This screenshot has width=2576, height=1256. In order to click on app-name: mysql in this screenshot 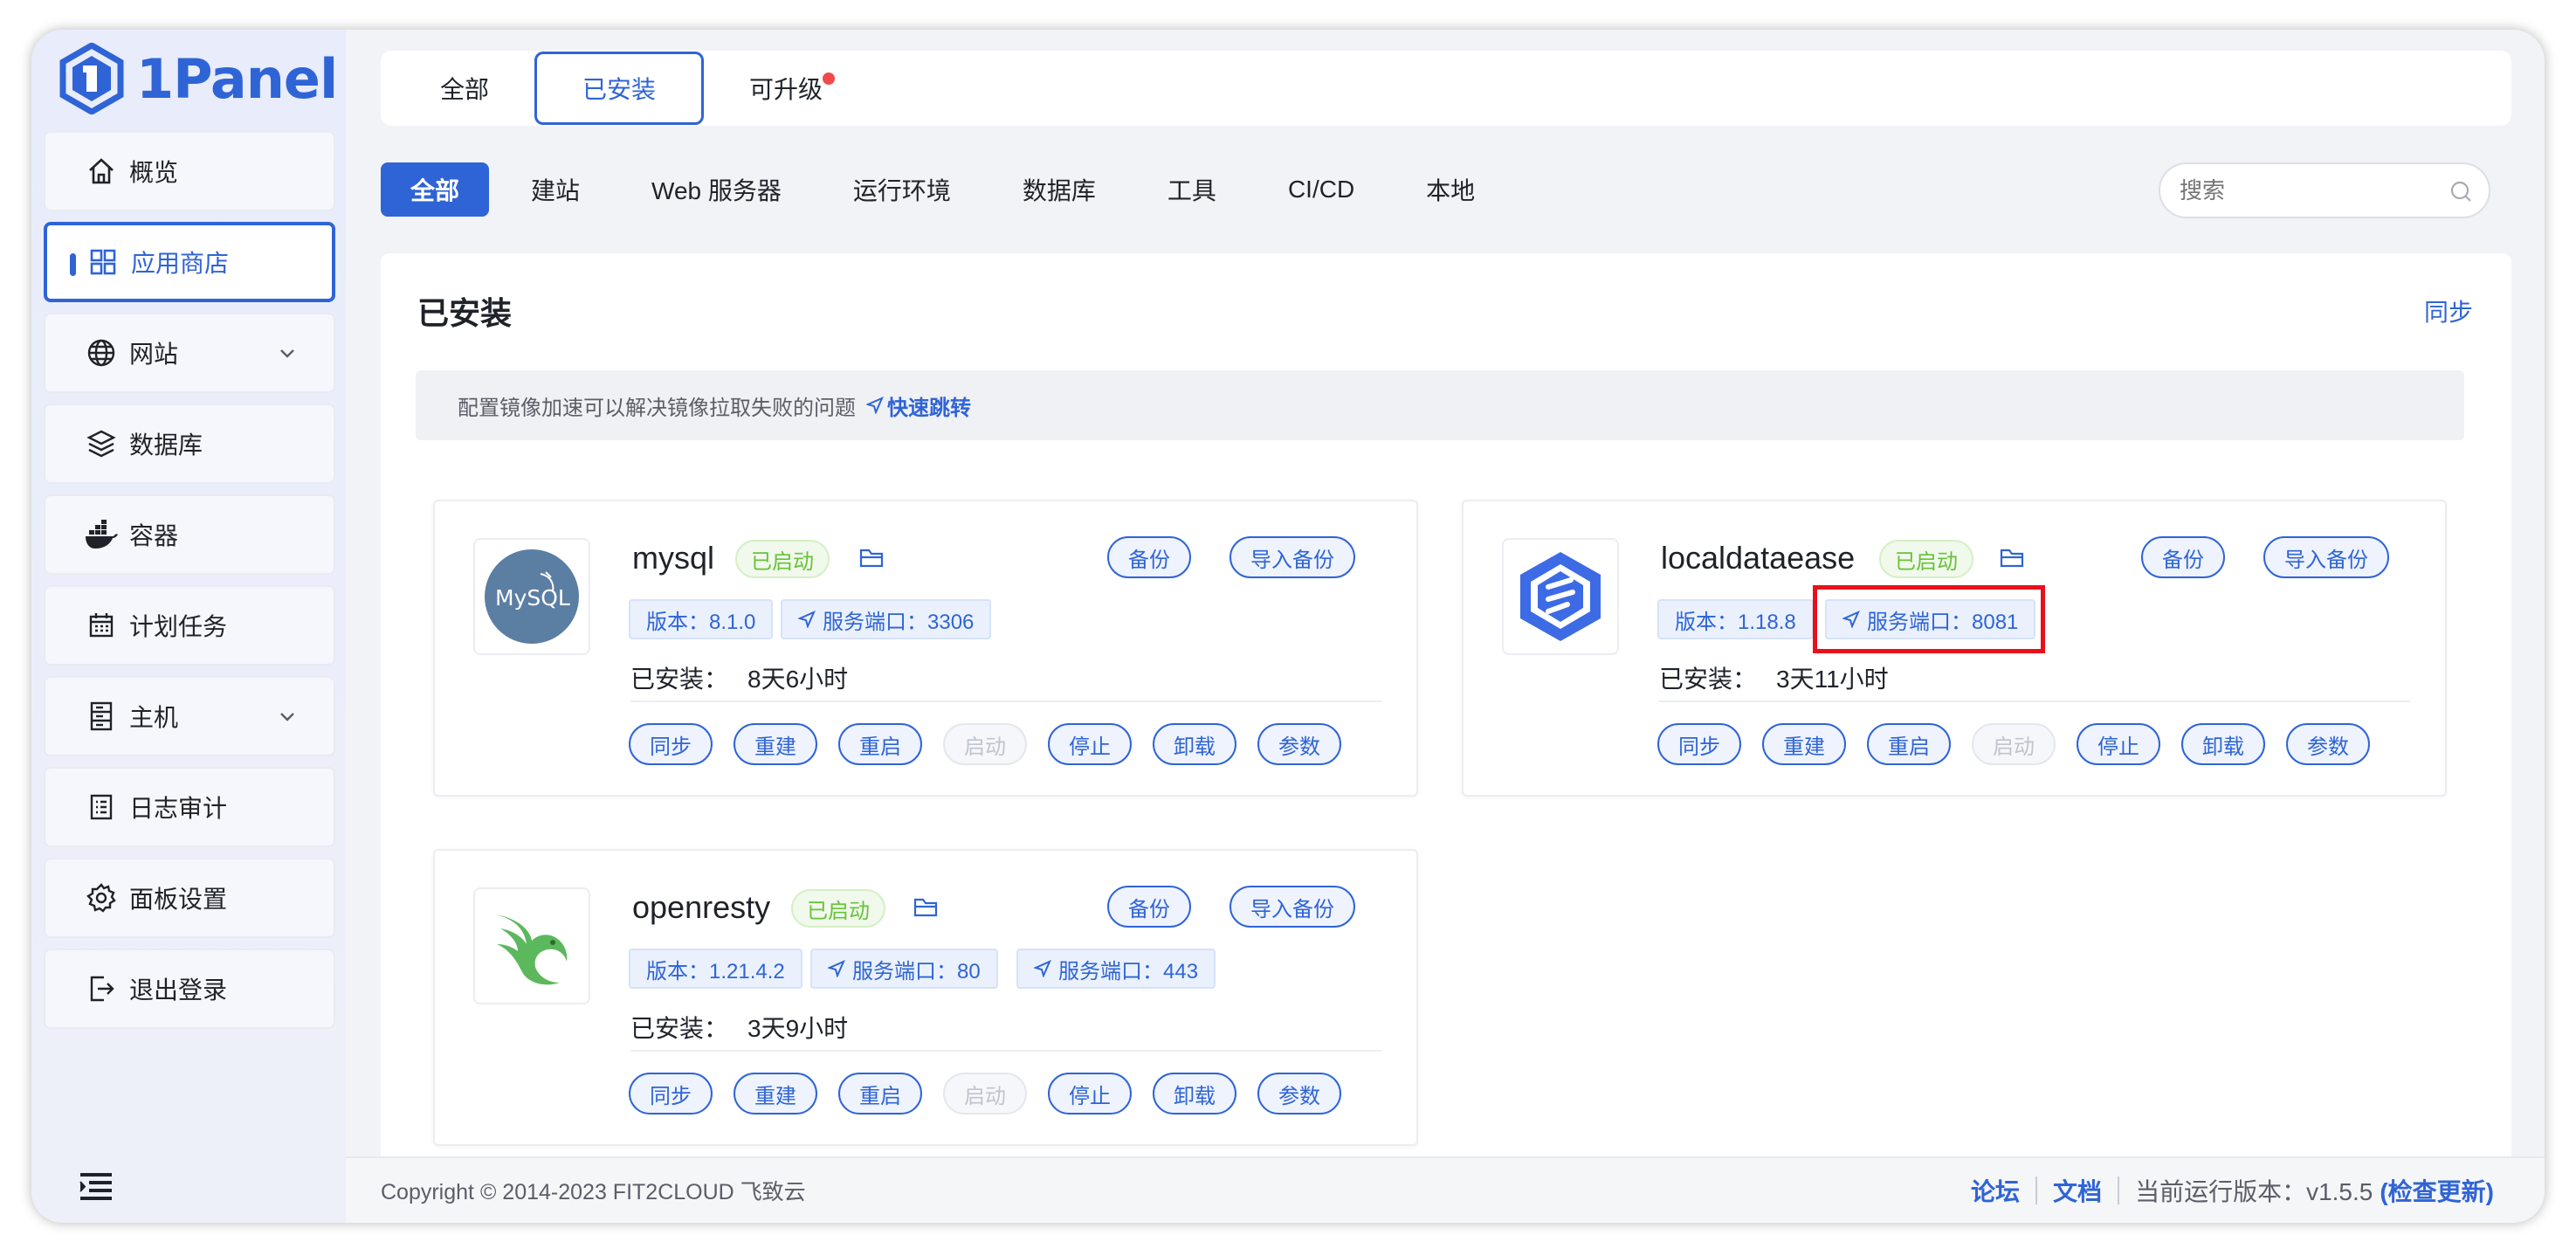, I will do `click(673, 558)`.